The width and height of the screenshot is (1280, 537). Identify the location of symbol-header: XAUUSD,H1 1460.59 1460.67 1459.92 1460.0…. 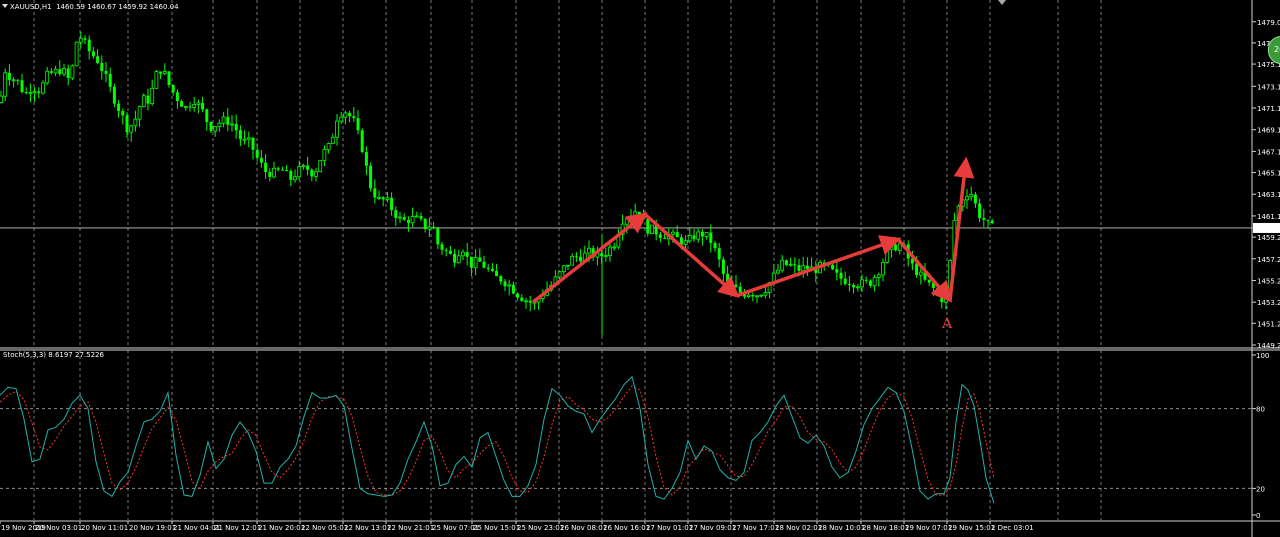
(90, 7).